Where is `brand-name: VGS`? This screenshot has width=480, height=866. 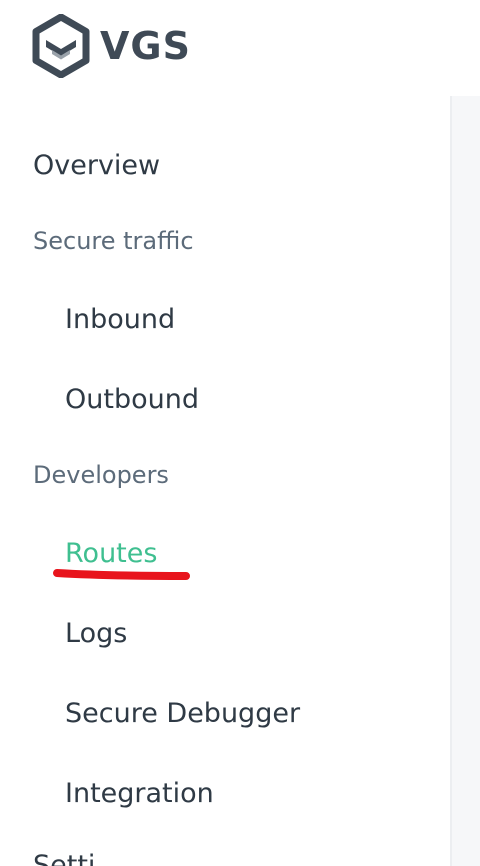
brand-name: VGS is located at coordinates (145, 46).